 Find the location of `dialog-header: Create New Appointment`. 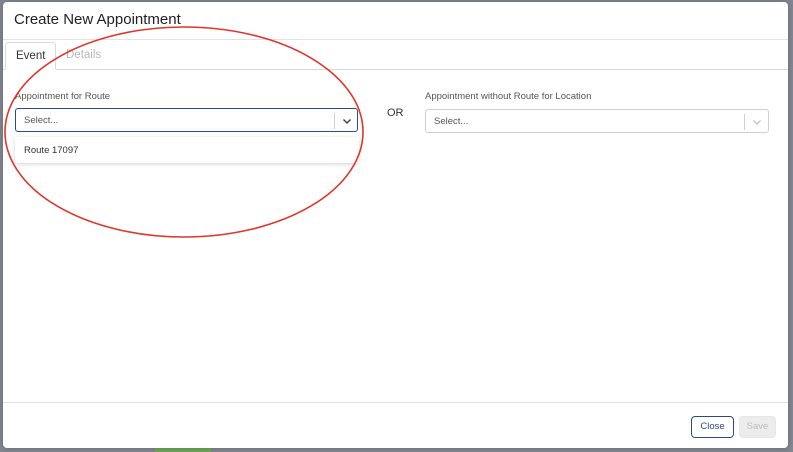

dialog-header: Create New Appointment is located at coordinates (395, 21).